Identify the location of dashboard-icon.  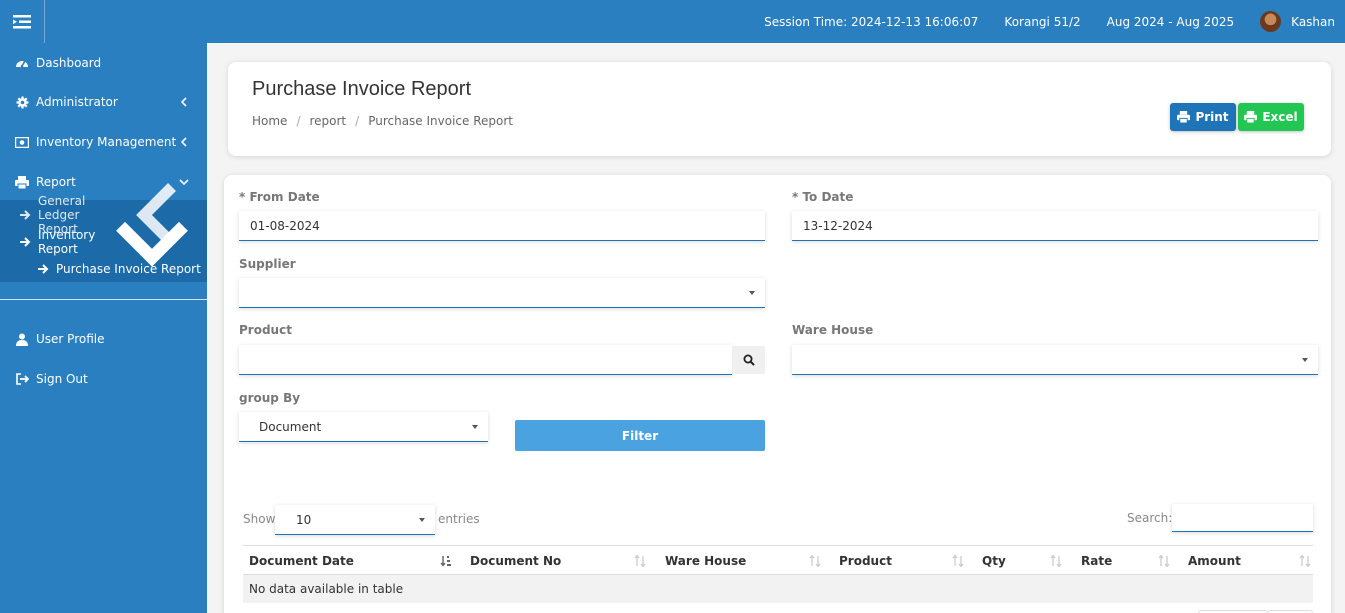
(22, 63).